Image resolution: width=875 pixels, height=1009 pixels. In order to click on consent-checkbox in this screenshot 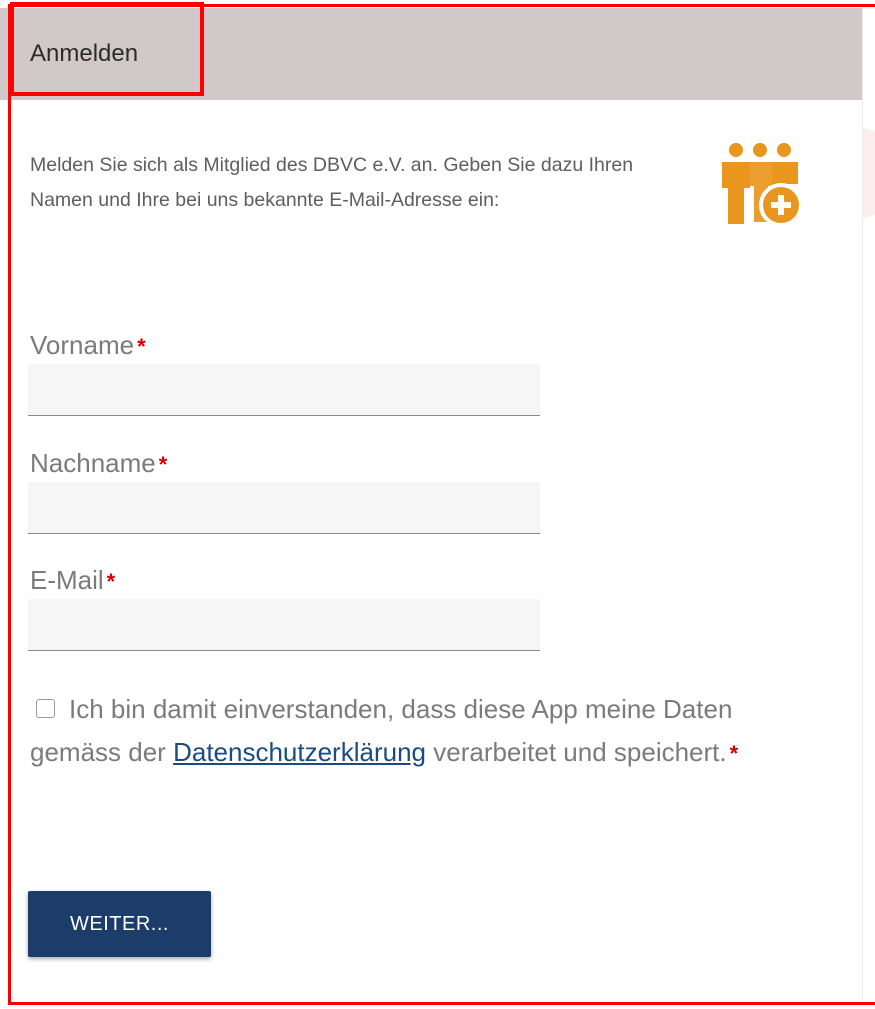, I will do `click(45, 708)`.